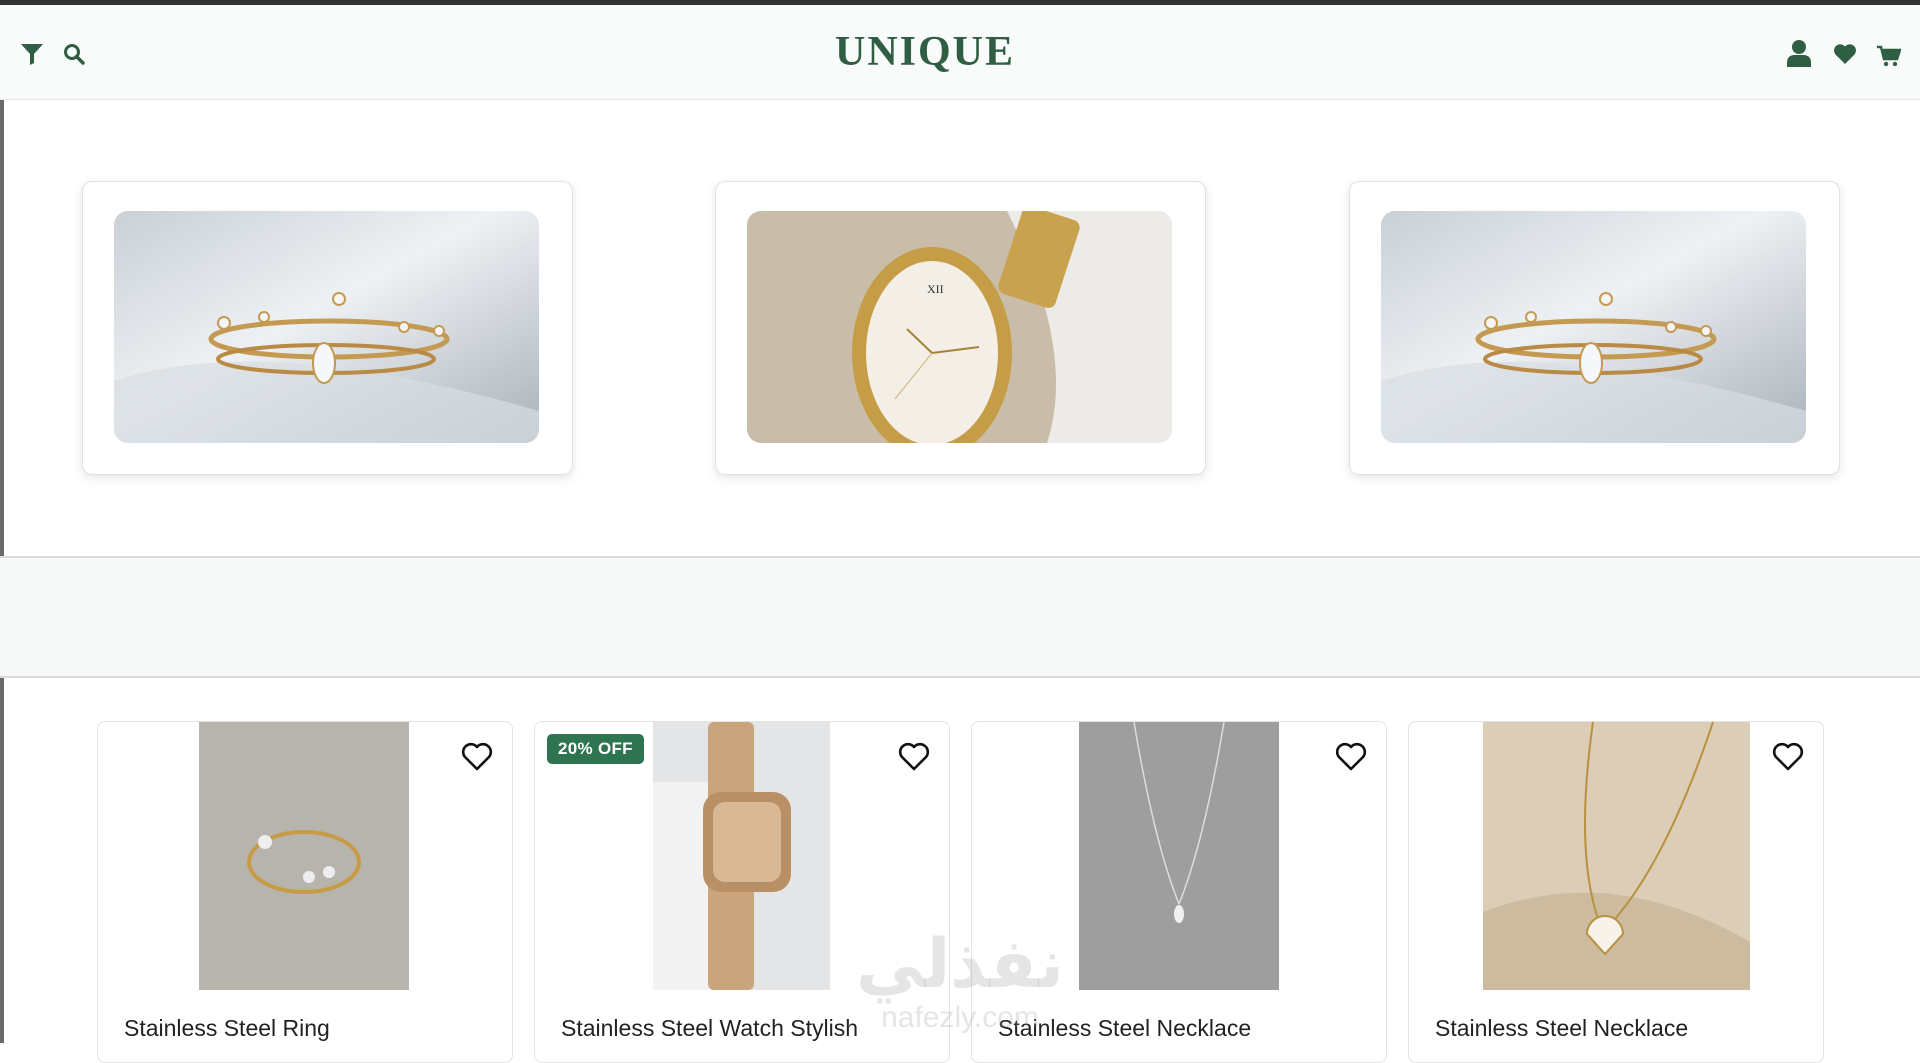 The image size is (1920, 1063). Describe the element at coordinates (960, 617) in the screenshot. I see `section-divider-band` at that location.